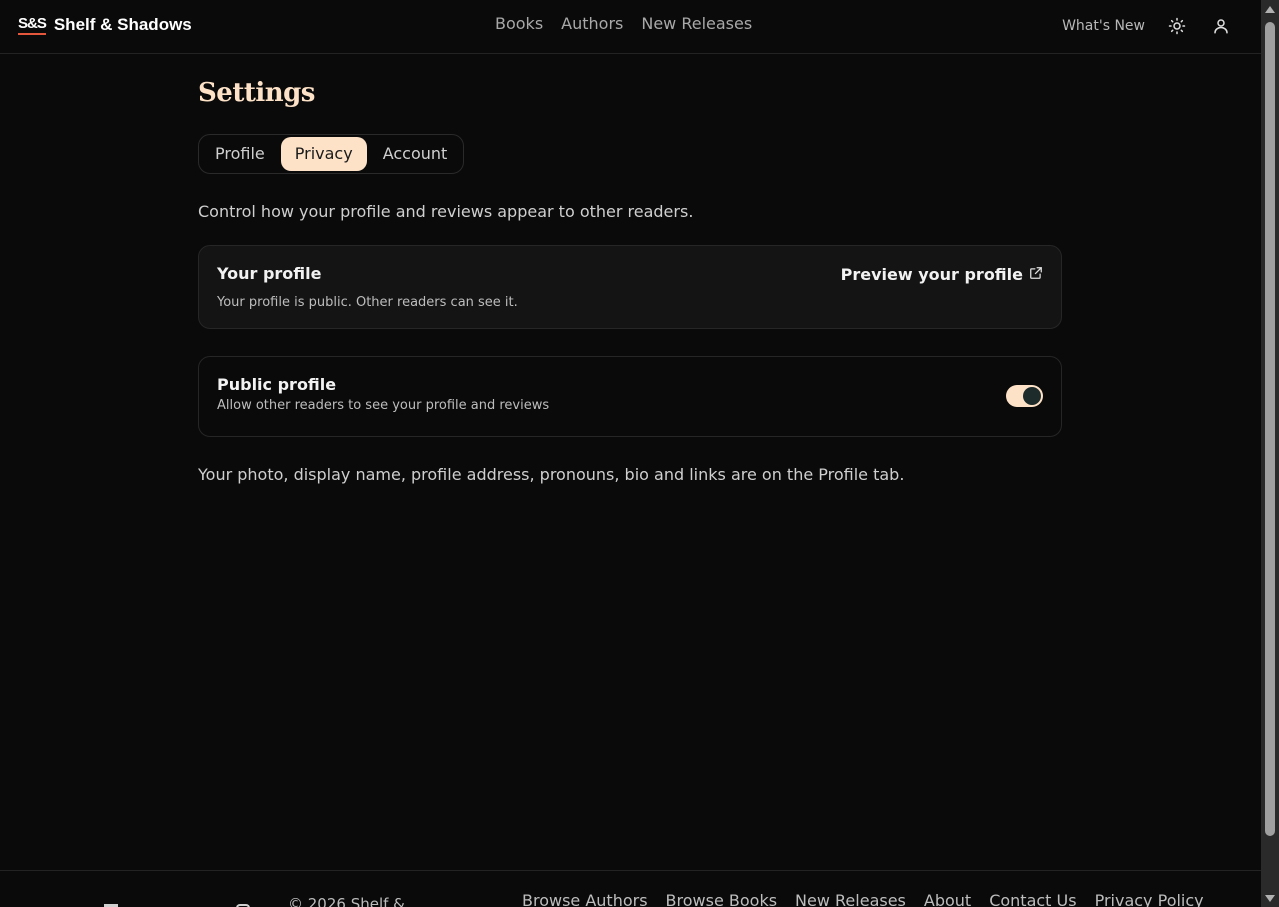 This screenshot has height=907, width=1279. I want to click on brand-name: Shelf & Shadows, so click(122, 24).